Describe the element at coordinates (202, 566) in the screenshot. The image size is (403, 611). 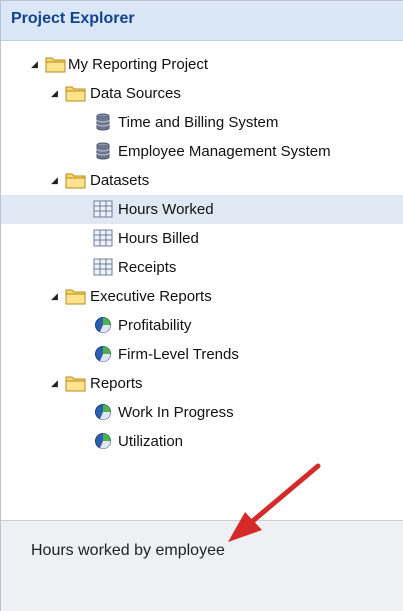
I see `description-panel: Hours worked by employee` at that location.